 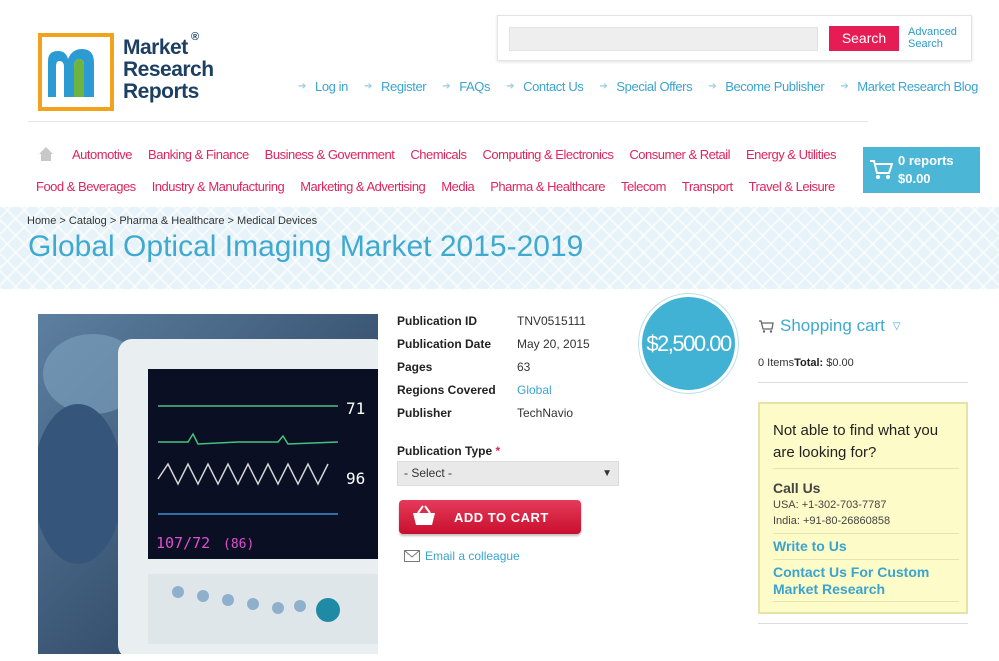 I want to click on shopping-cart-title: Shopping cart, so click(x=832, y=325).